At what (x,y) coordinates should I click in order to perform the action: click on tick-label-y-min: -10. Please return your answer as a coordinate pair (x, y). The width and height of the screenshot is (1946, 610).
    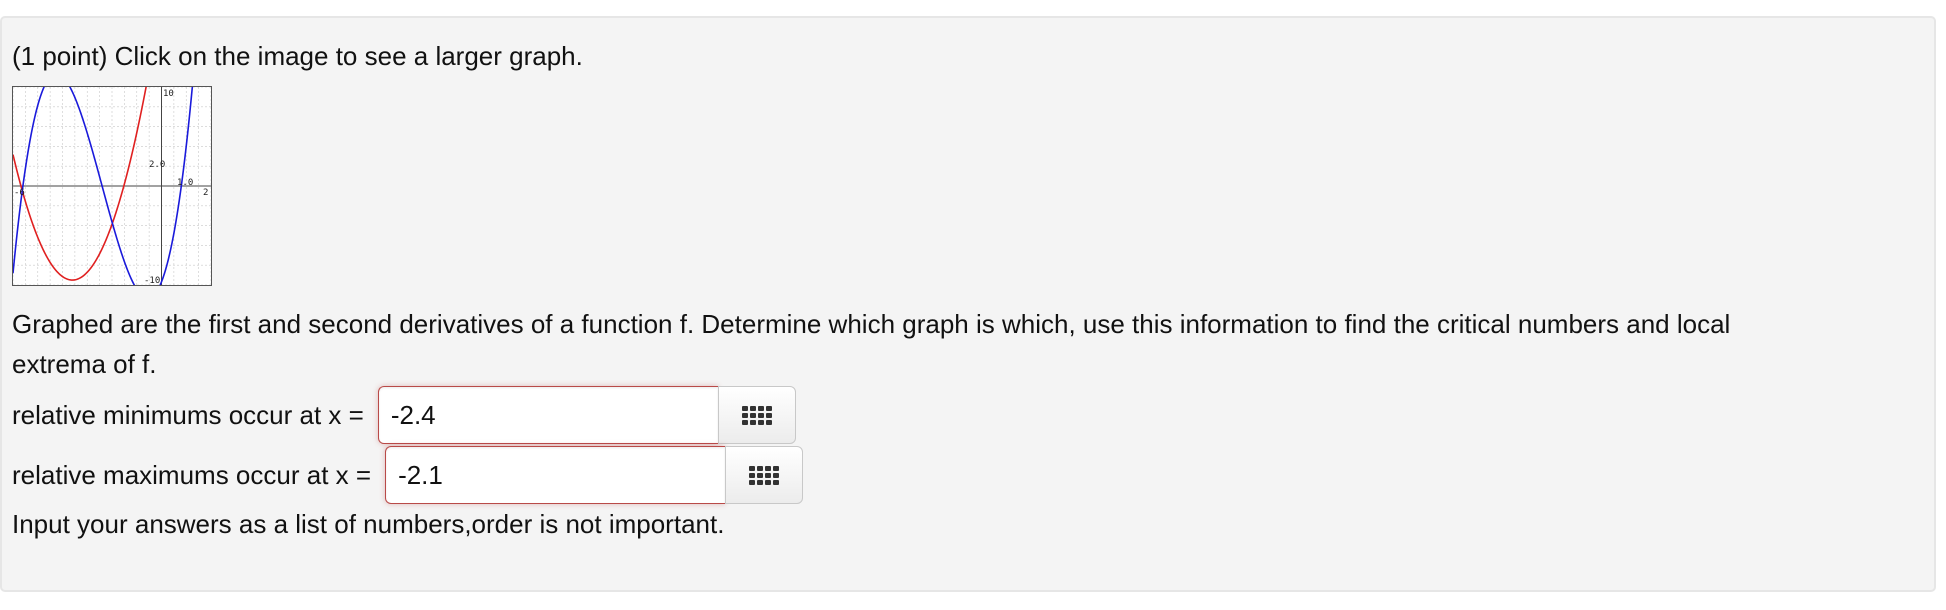
    Looking at the image, I should click on (152, 280).